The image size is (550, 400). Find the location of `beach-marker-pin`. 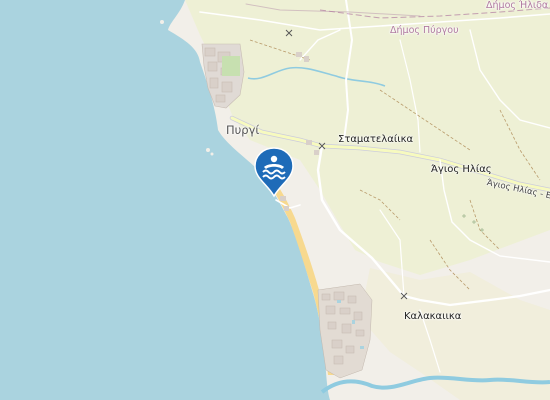

beach-marker-pin is located at coordinates (274, 172).